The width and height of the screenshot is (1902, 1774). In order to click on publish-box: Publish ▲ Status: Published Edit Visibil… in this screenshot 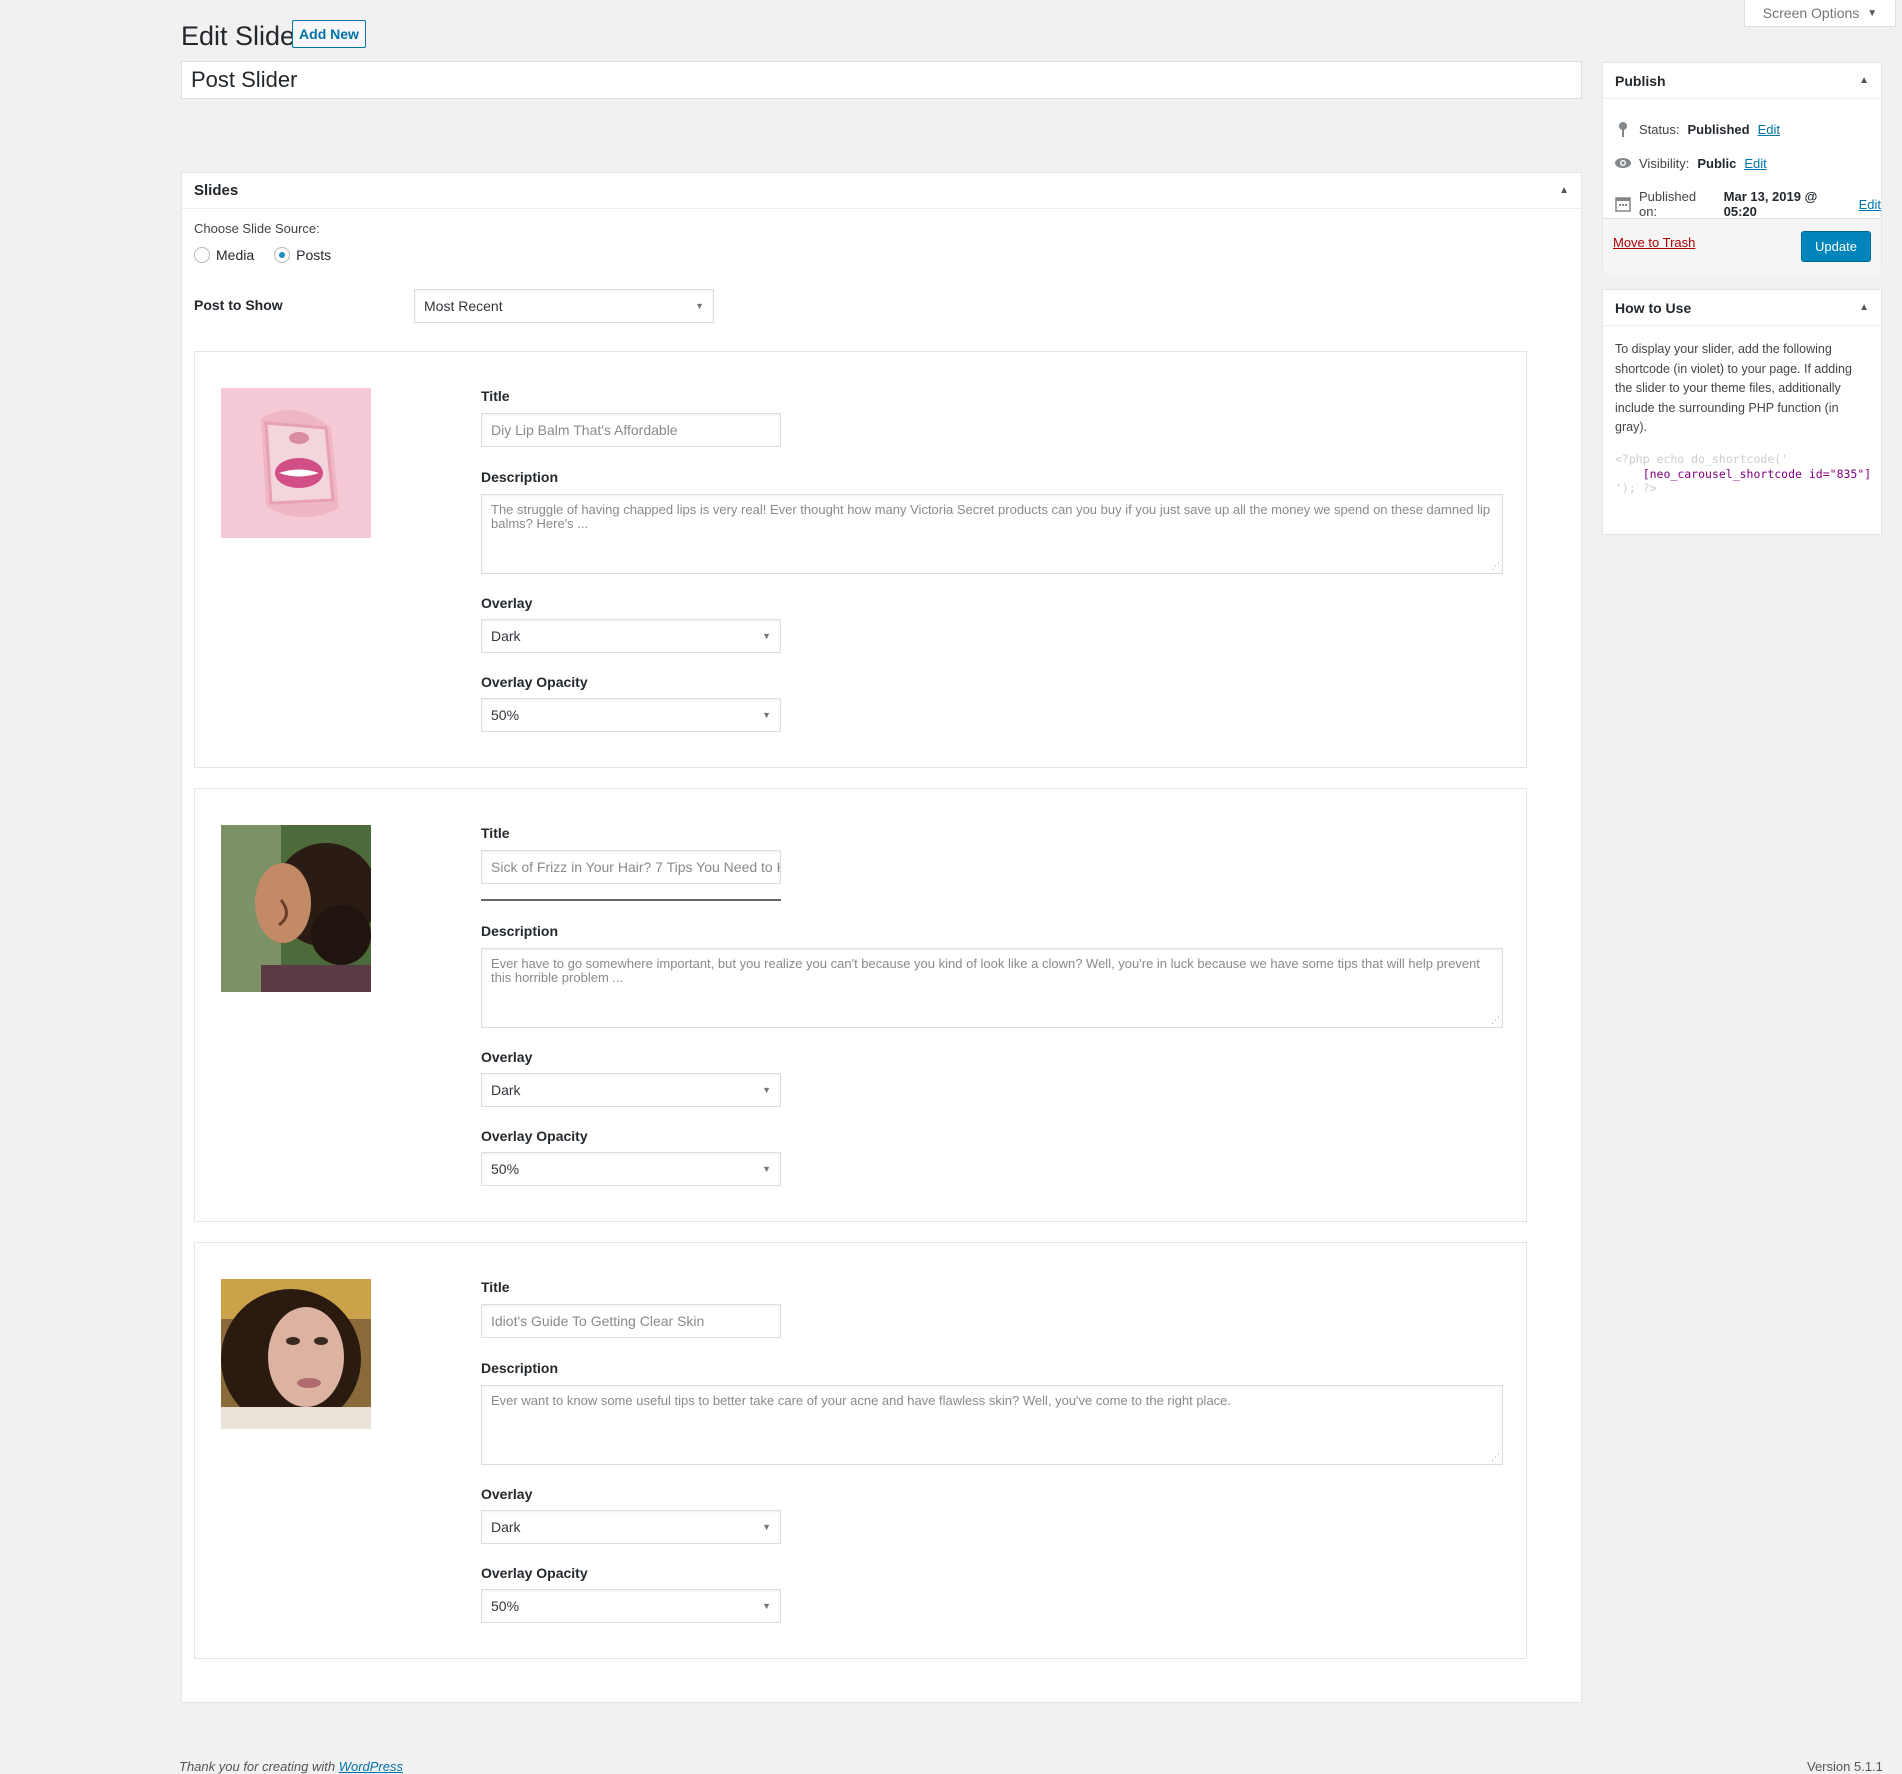, I will do `click(1742, 168)`.